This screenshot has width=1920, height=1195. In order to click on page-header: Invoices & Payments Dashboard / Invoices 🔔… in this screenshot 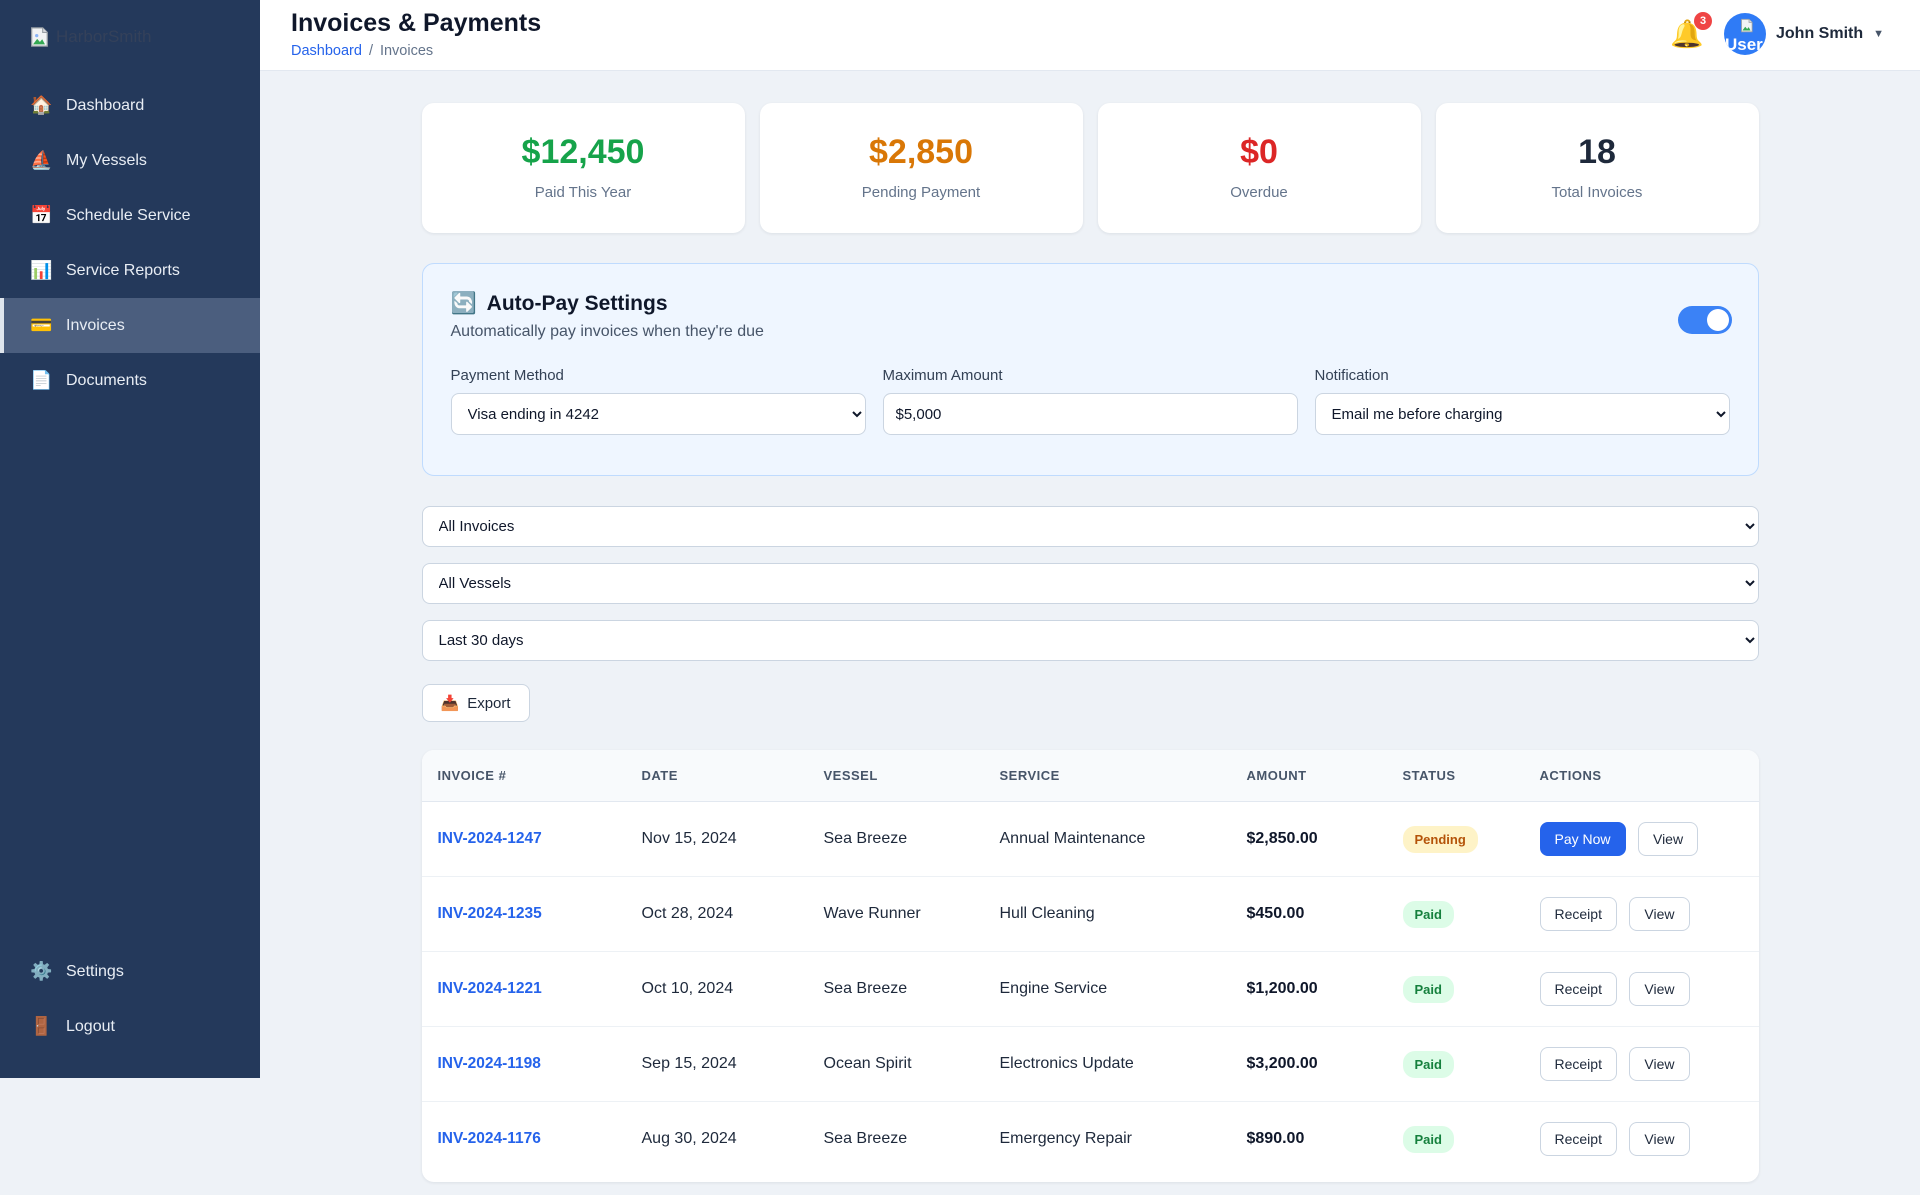, I will do `click(1090, 35)`.